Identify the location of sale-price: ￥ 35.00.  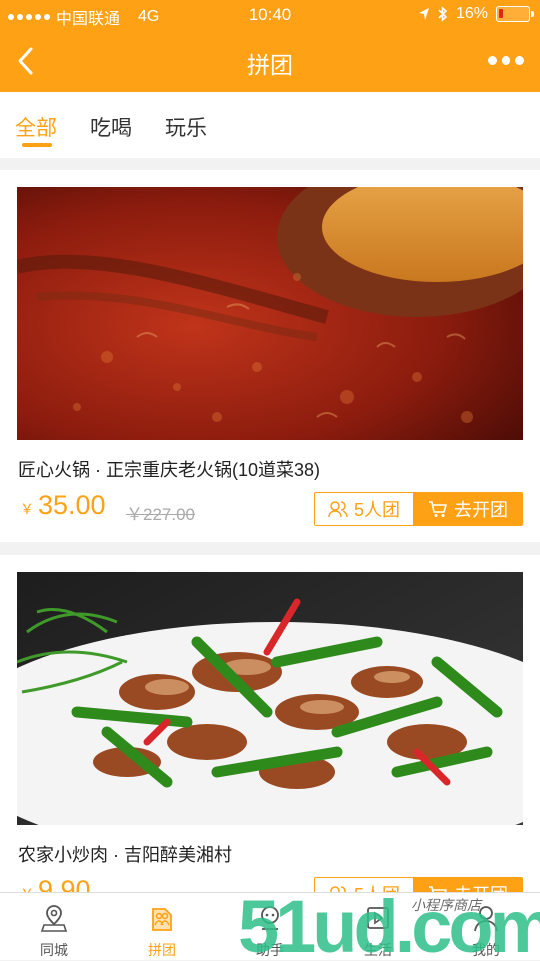
(63, 505).